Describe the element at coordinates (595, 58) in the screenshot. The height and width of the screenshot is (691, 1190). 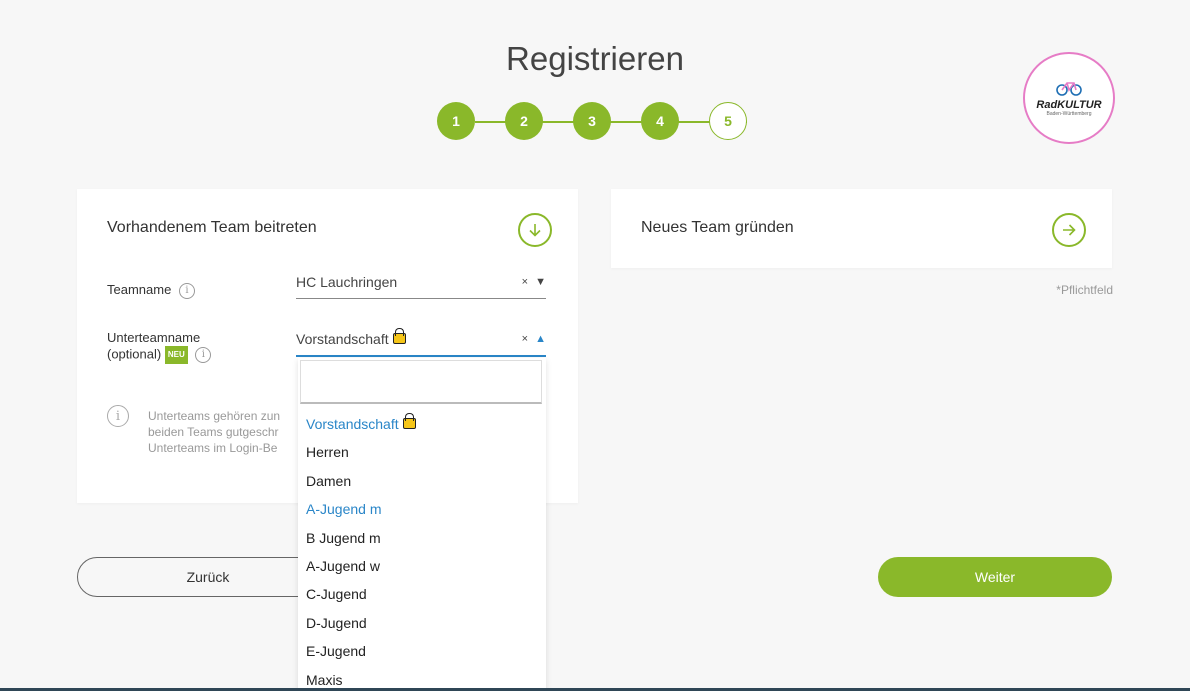
I see `page-title: Registrieren` at that location.